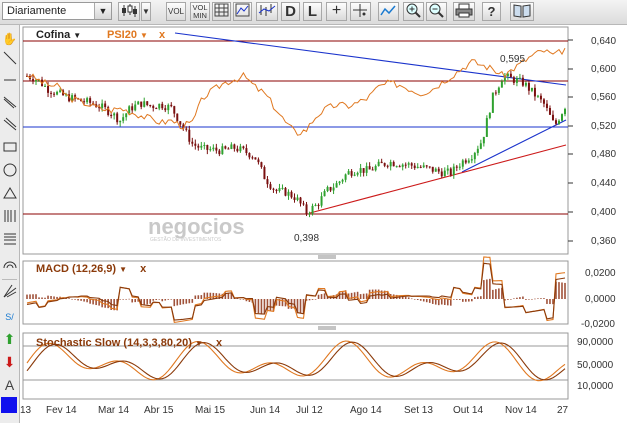  What do you see at coordinates (521, 410) in the screenshot?
I see `x-tick: Nov 14` at bounding box center [521, 410].